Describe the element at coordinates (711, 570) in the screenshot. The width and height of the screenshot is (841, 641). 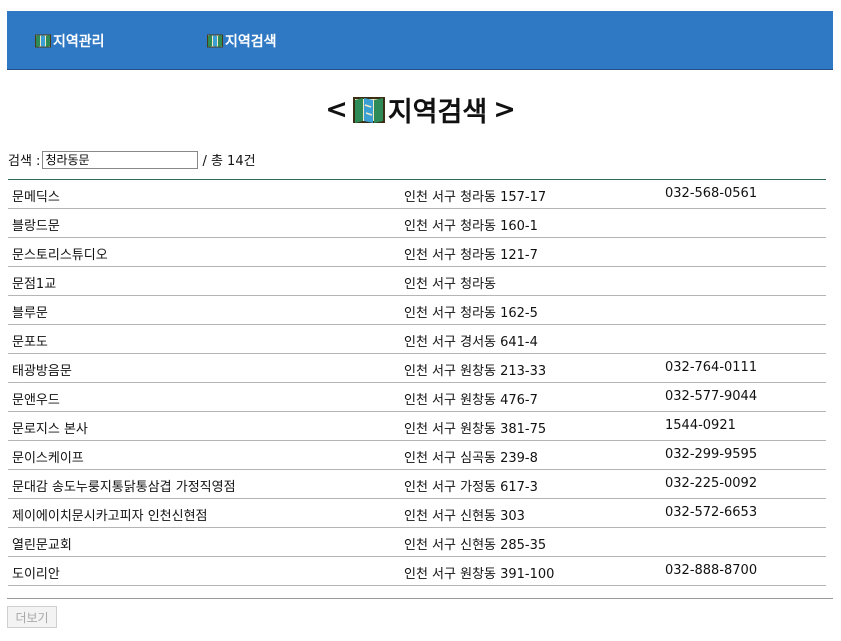
I see `place-phone: 032-888-8700` at that location.